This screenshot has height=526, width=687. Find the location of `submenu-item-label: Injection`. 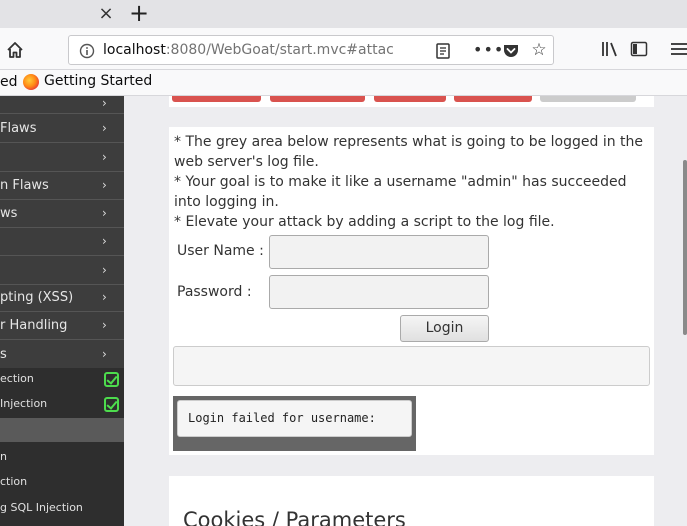

submenu-item-label: Injection is located at coordinates (24, 403).